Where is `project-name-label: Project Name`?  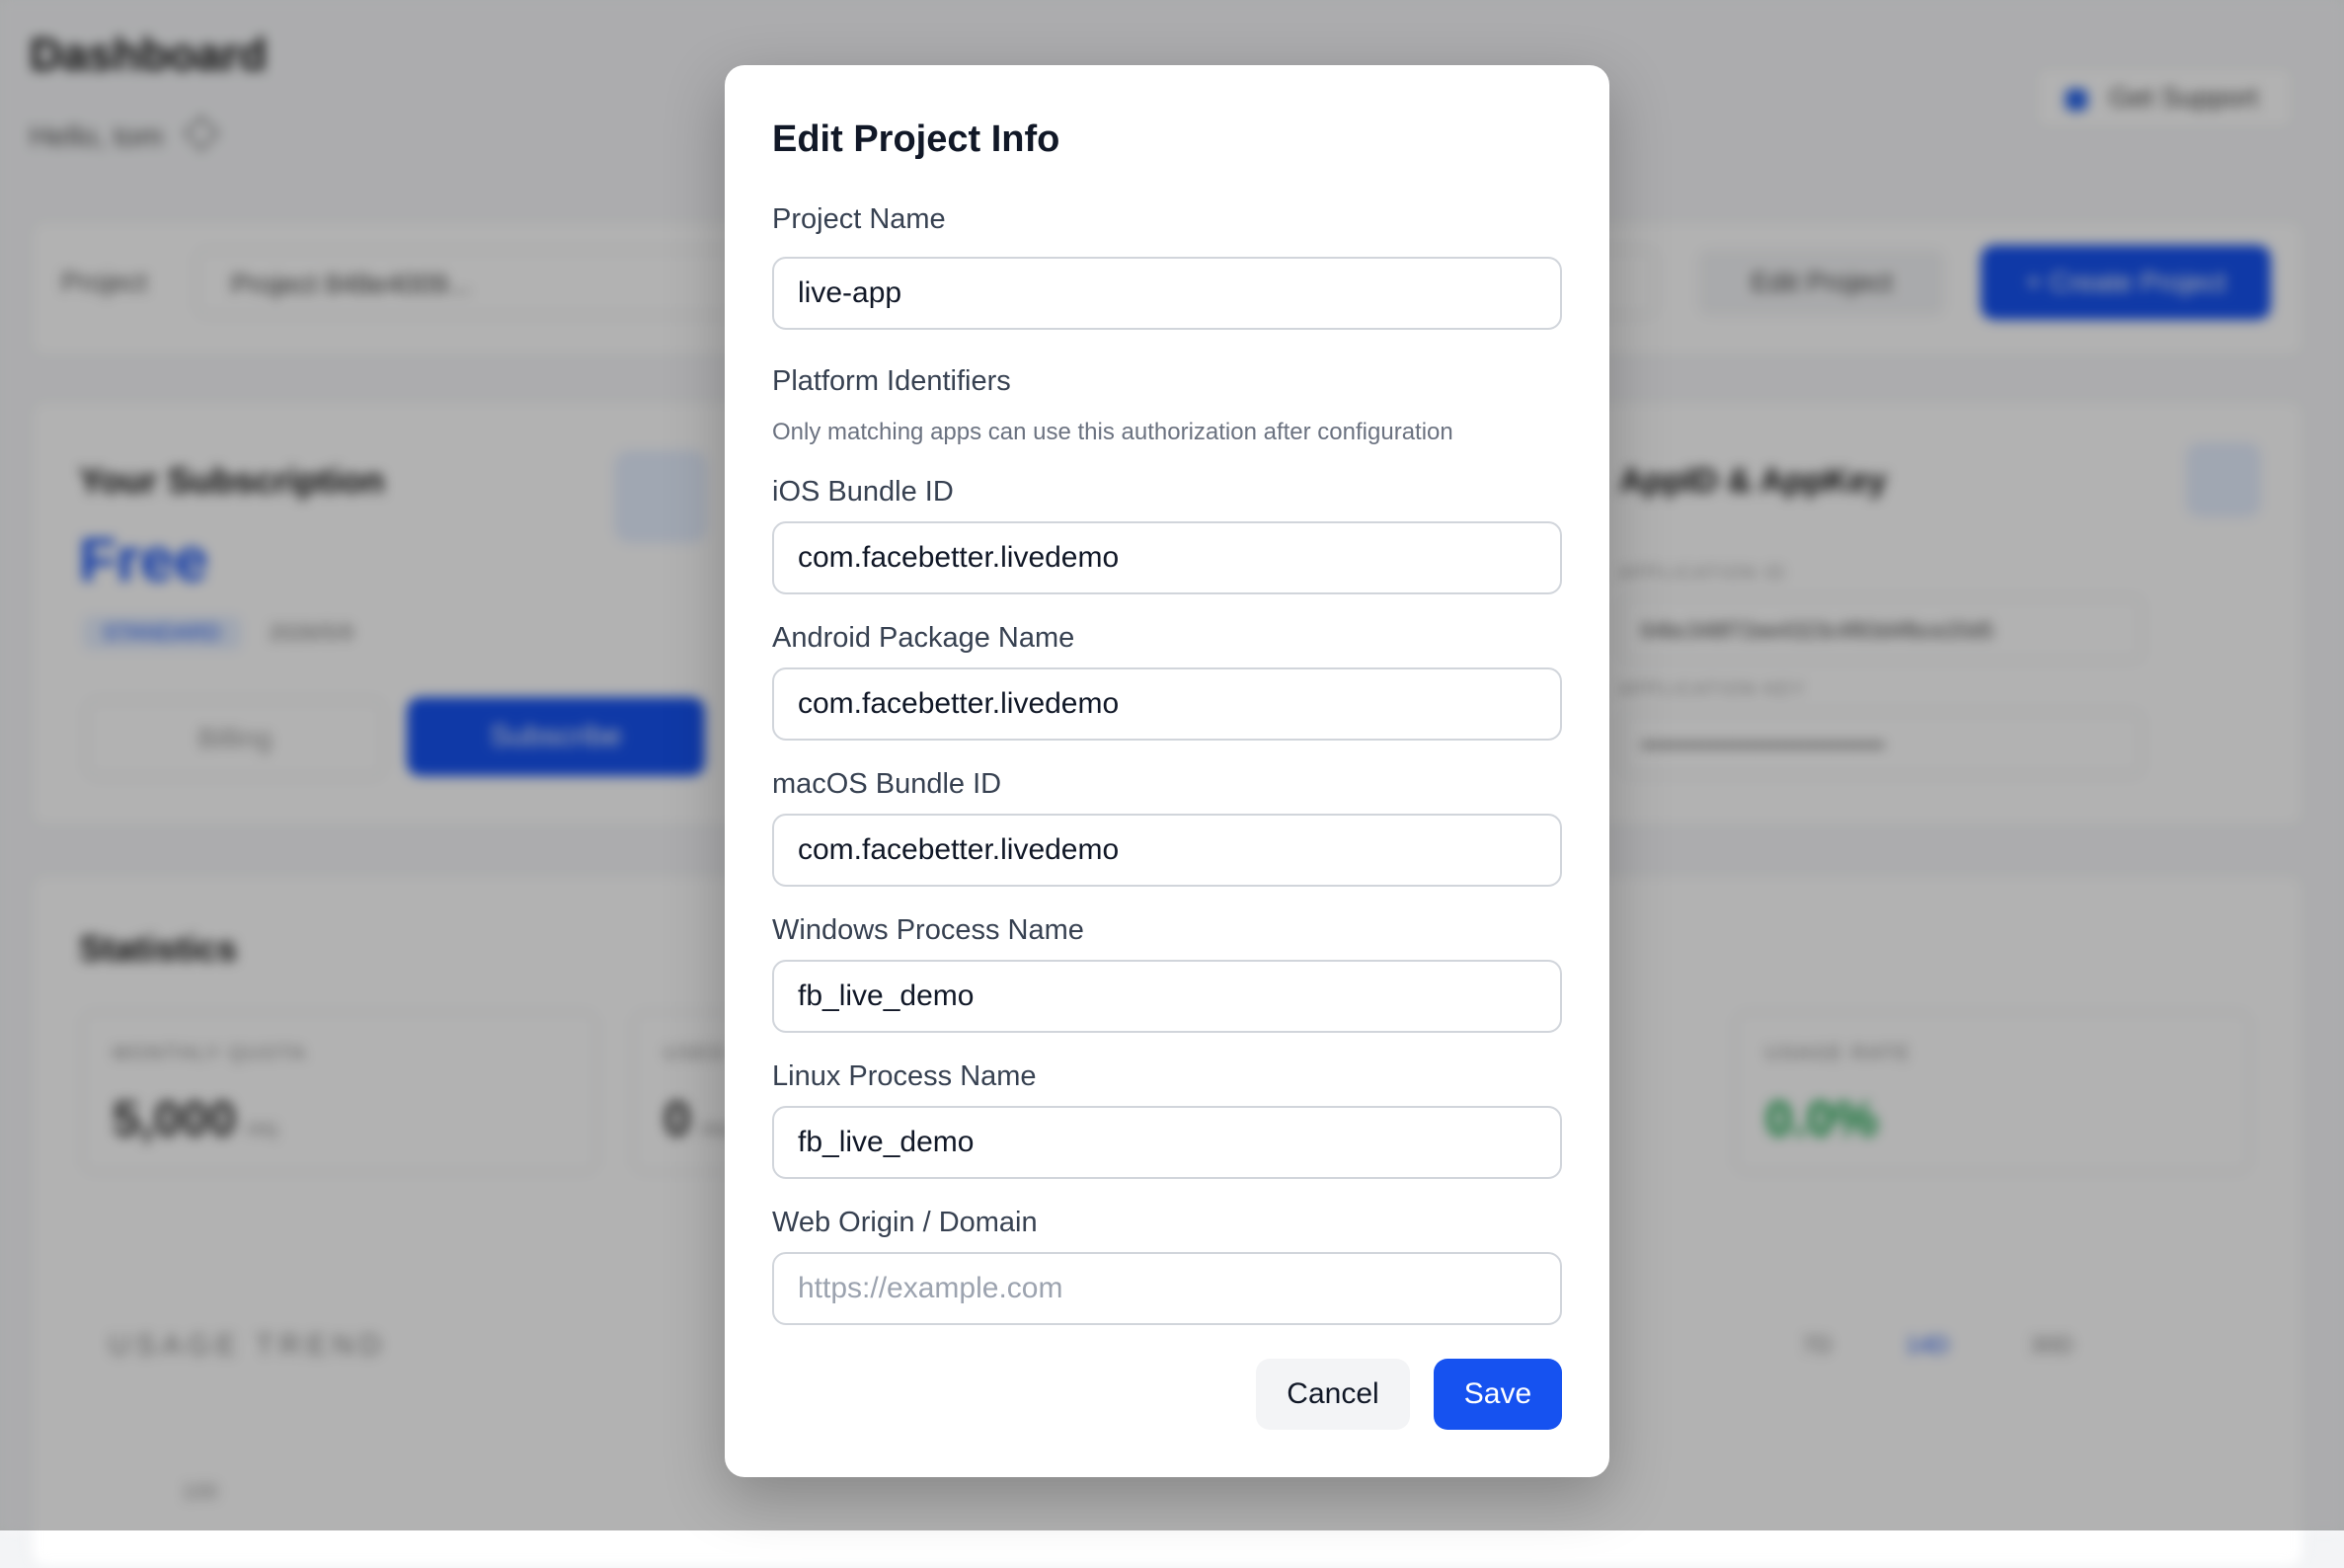 project-name-label: Project Name is located at coordinates (859, 219).